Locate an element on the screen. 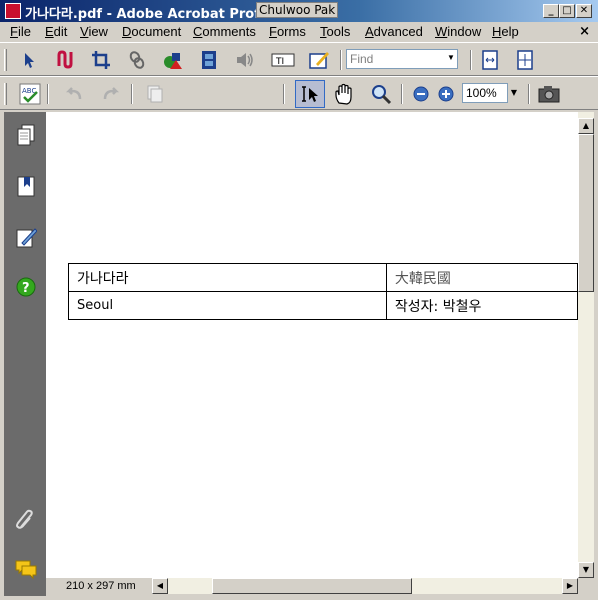 Image resolution: width=598 pixels, height=600 pixels. text-field-tool-button: TI is located at coordinates (283, 60).